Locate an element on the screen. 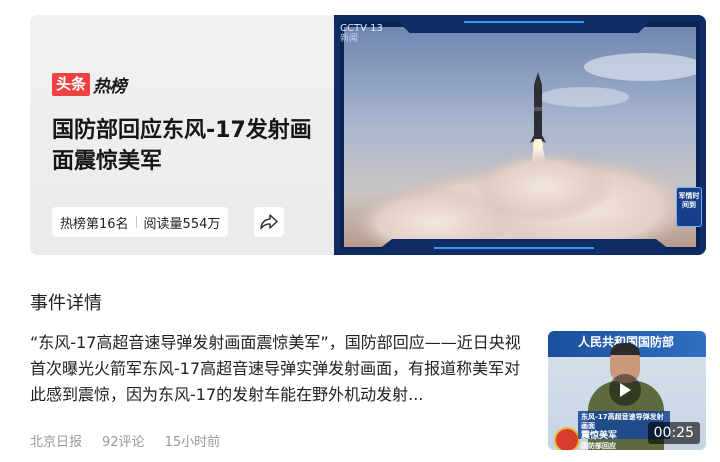 The image size is (720, 462). article-meta: 北京日报 92评论 15小时前 is located at coordinates (135, 440).